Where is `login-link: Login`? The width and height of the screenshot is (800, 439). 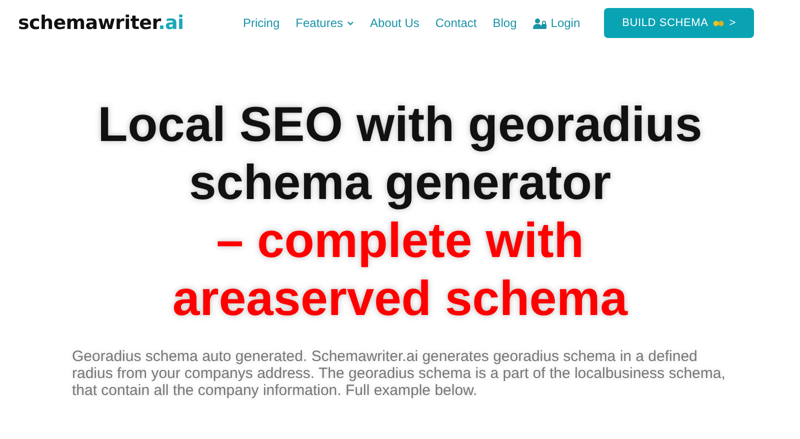
login-link: Login is located at coordinates (556, 23).